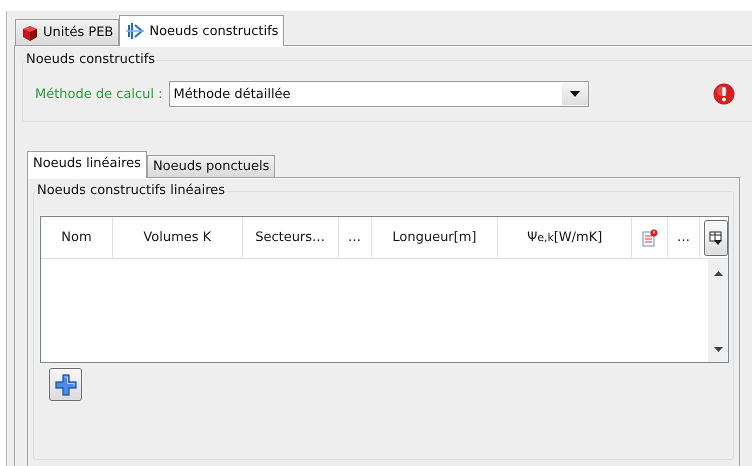  Describe the element at coordinates (99, 94) in the screenshot. I see `method-label: Méthode de calcul :` at that location.